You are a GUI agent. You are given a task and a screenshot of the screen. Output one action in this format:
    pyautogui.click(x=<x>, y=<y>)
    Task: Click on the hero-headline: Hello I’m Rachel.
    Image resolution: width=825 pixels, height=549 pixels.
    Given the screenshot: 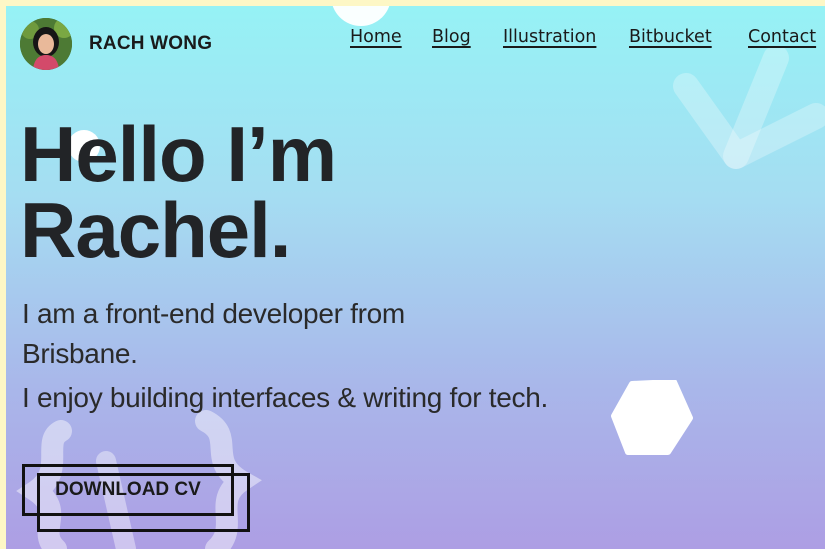 What is the action you would take?
    pyautogui.click(x=178, y=192)
    